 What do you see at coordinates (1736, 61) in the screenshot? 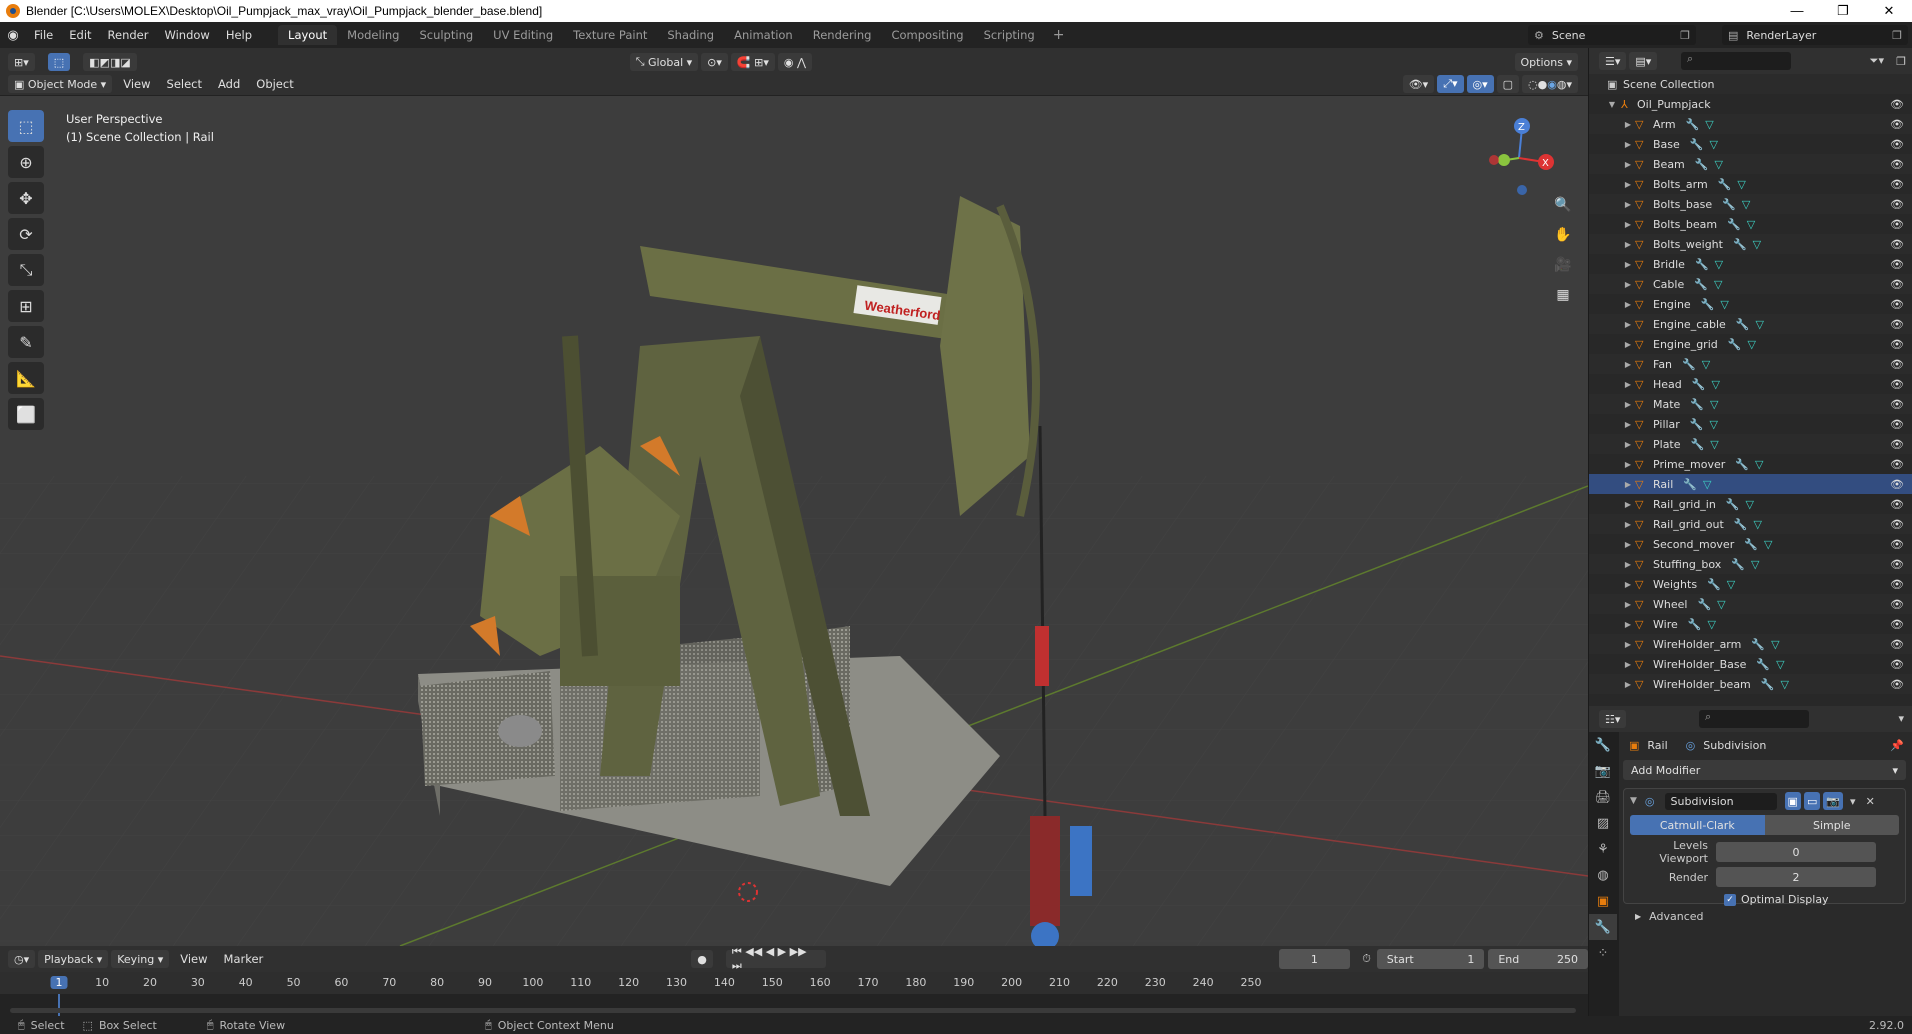
I see `outliner-search-input: ⌕` at bounding box center [1736, 61].